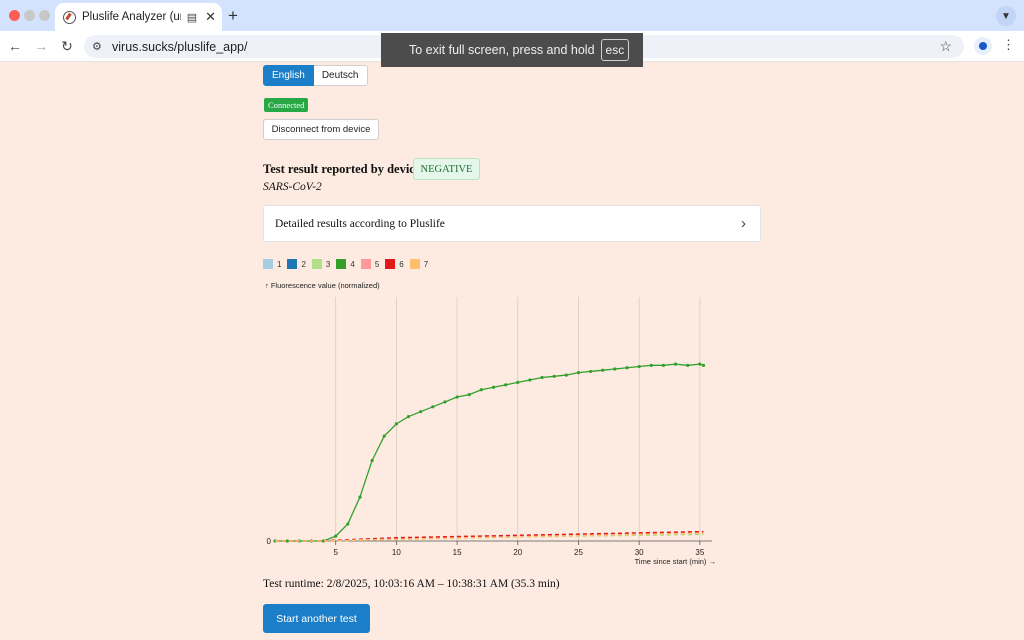  I want to click on tab-title: Pluslife Analyzer (unofficial), so click(131, 17).